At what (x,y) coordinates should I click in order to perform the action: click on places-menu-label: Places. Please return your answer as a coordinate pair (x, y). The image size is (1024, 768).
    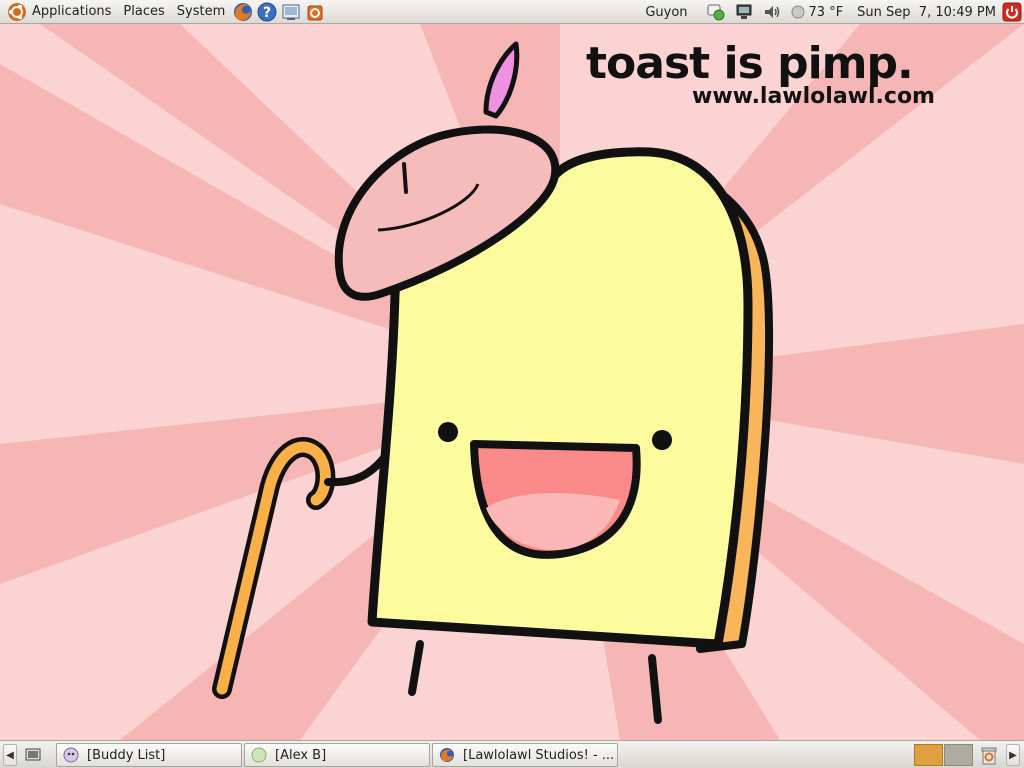
    Looking at the image, I should click on (144, 11).